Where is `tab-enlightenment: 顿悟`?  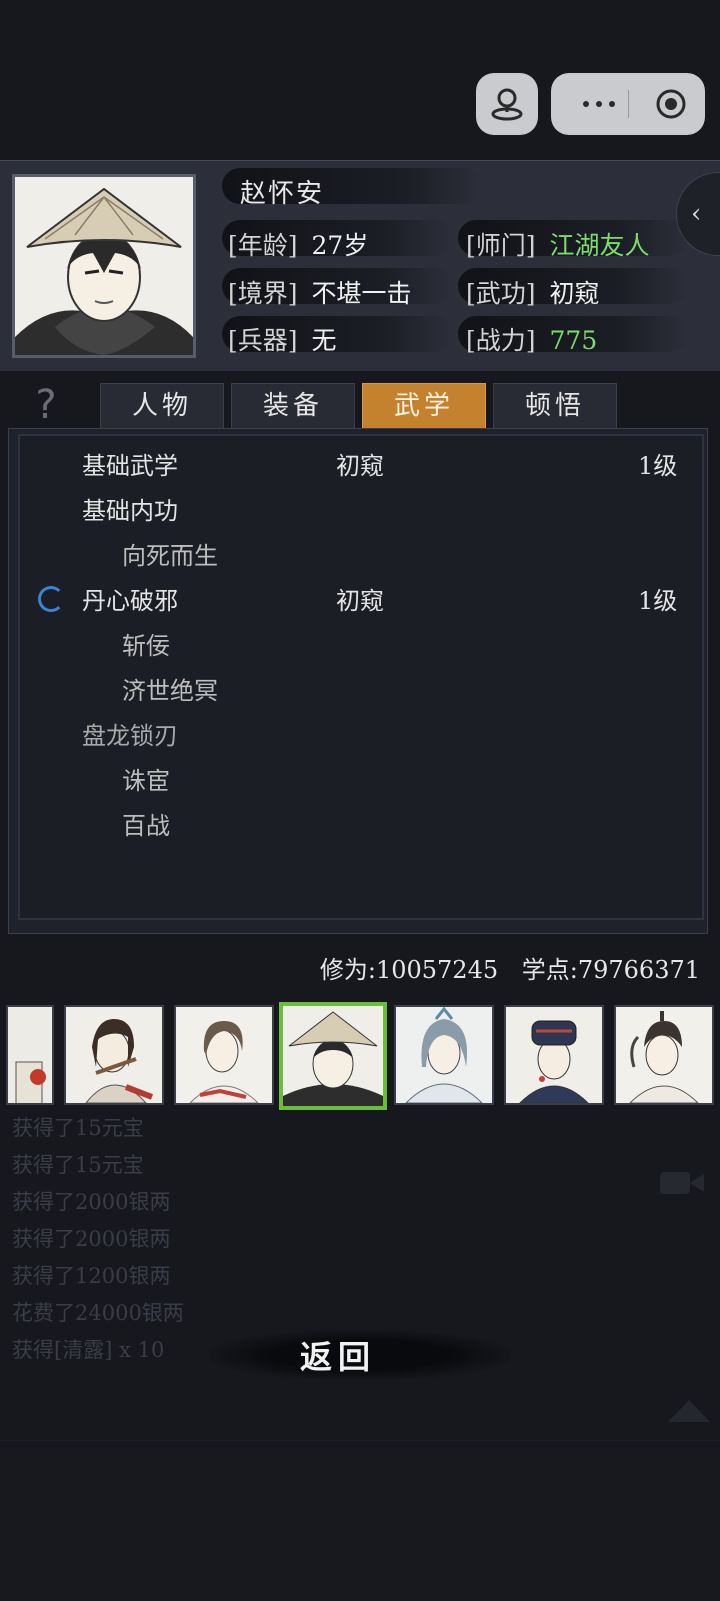
tab-enlightenment: 顿悟 is located at coordinates (555, 406).